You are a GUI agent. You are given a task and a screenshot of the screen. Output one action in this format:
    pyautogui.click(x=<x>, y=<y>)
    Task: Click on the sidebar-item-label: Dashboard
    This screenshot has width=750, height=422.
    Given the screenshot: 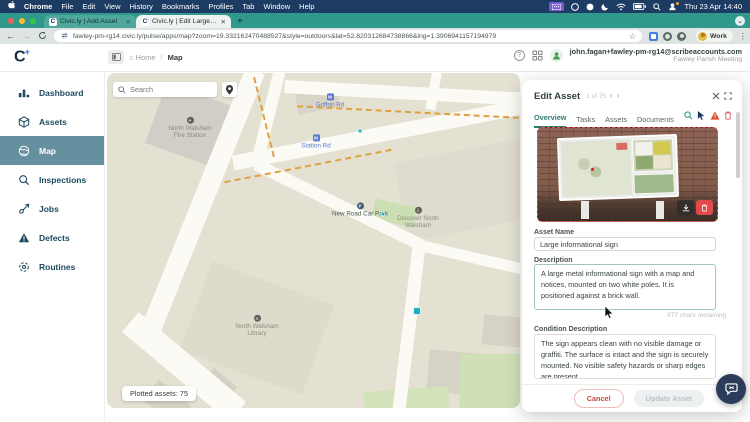 What is the action you would take?
    pyautogui.click(x=61, y=92)
    